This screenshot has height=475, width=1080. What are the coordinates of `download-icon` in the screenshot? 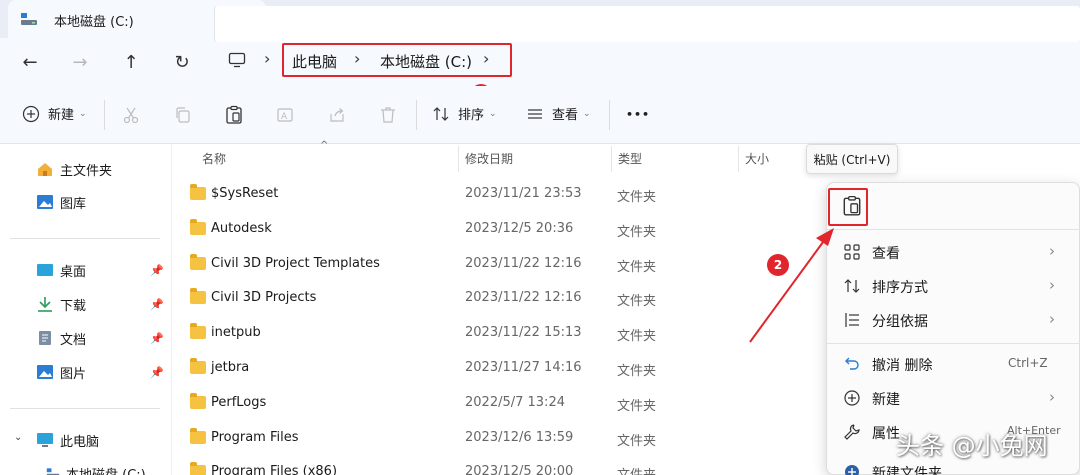 It's located at (45, 304).